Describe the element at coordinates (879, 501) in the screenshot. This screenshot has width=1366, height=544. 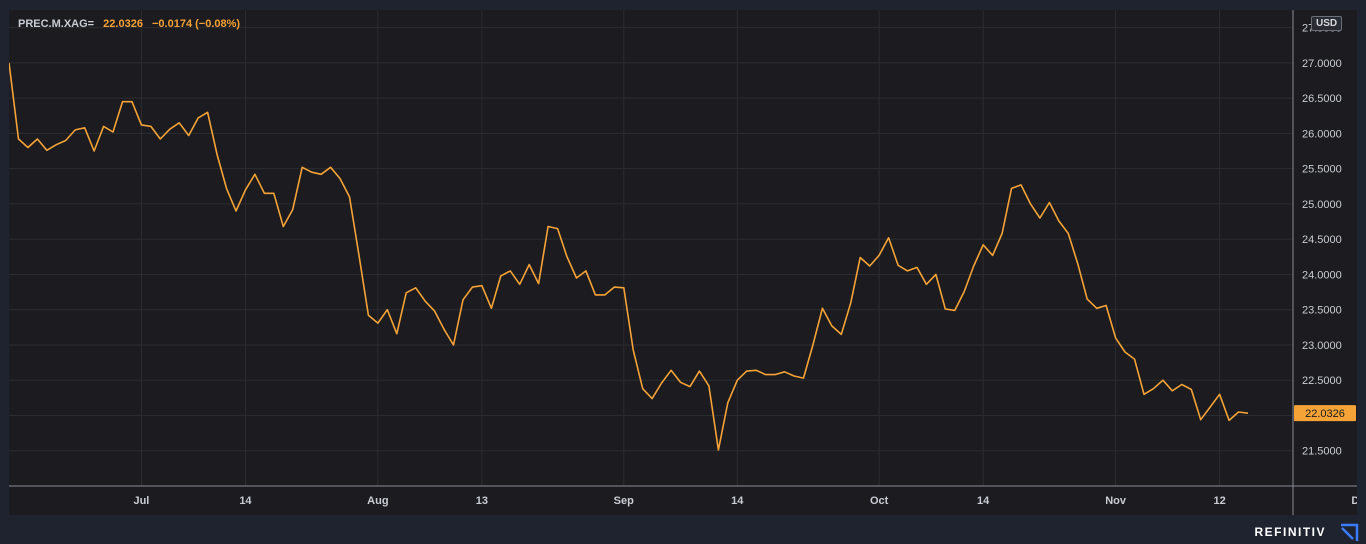
I see `x-tick-label: Oct` at that location.